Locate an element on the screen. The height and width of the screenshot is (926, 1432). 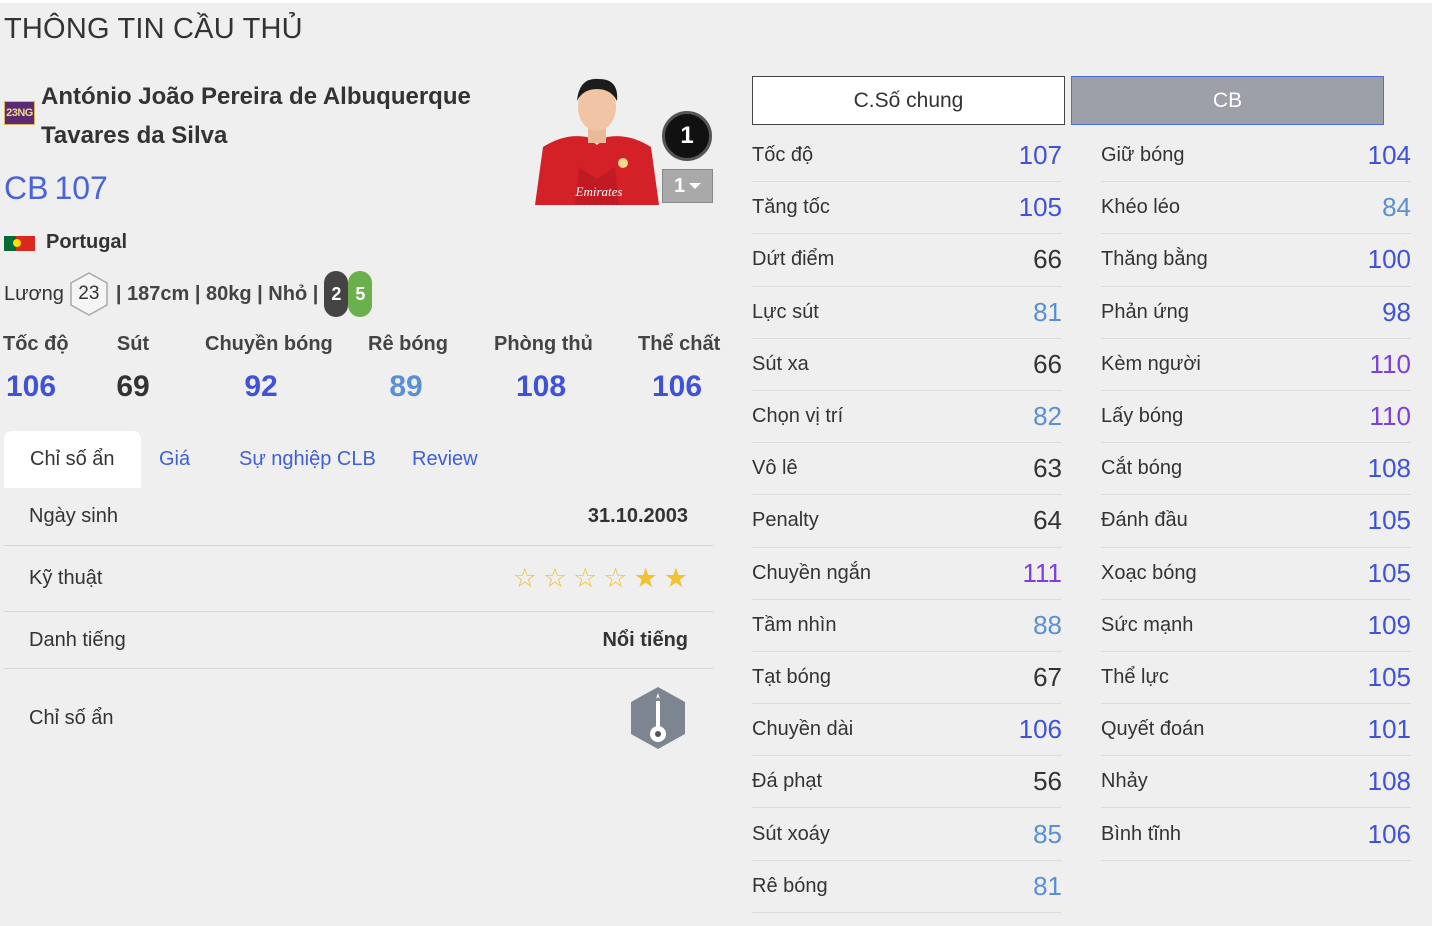
main-stat-label: Tốc độ is located at coordinates (36, 344).